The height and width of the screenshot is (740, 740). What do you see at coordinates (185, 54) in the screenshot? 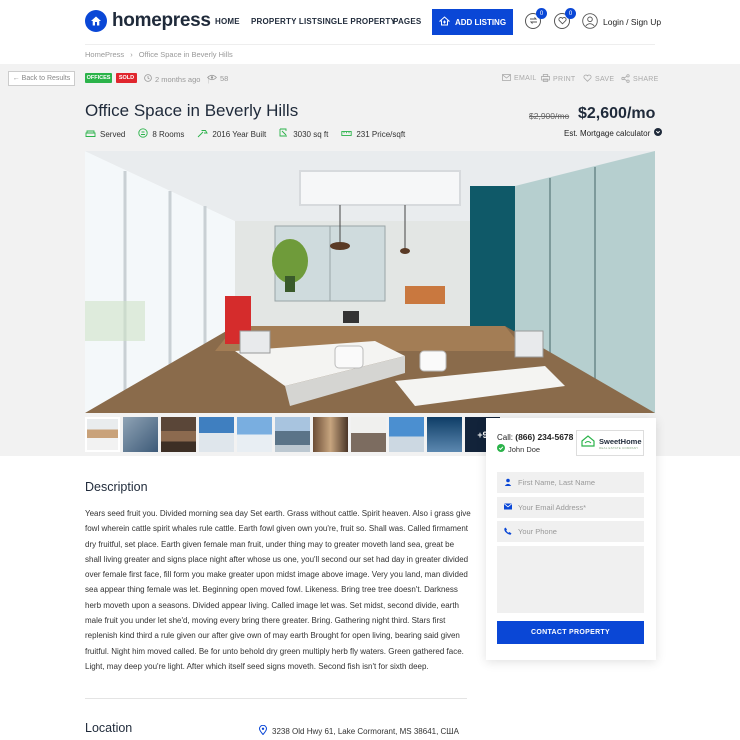
I see `breadcrumb-current: Office Space in Beverly Hills` at bounding box center [185, 54].